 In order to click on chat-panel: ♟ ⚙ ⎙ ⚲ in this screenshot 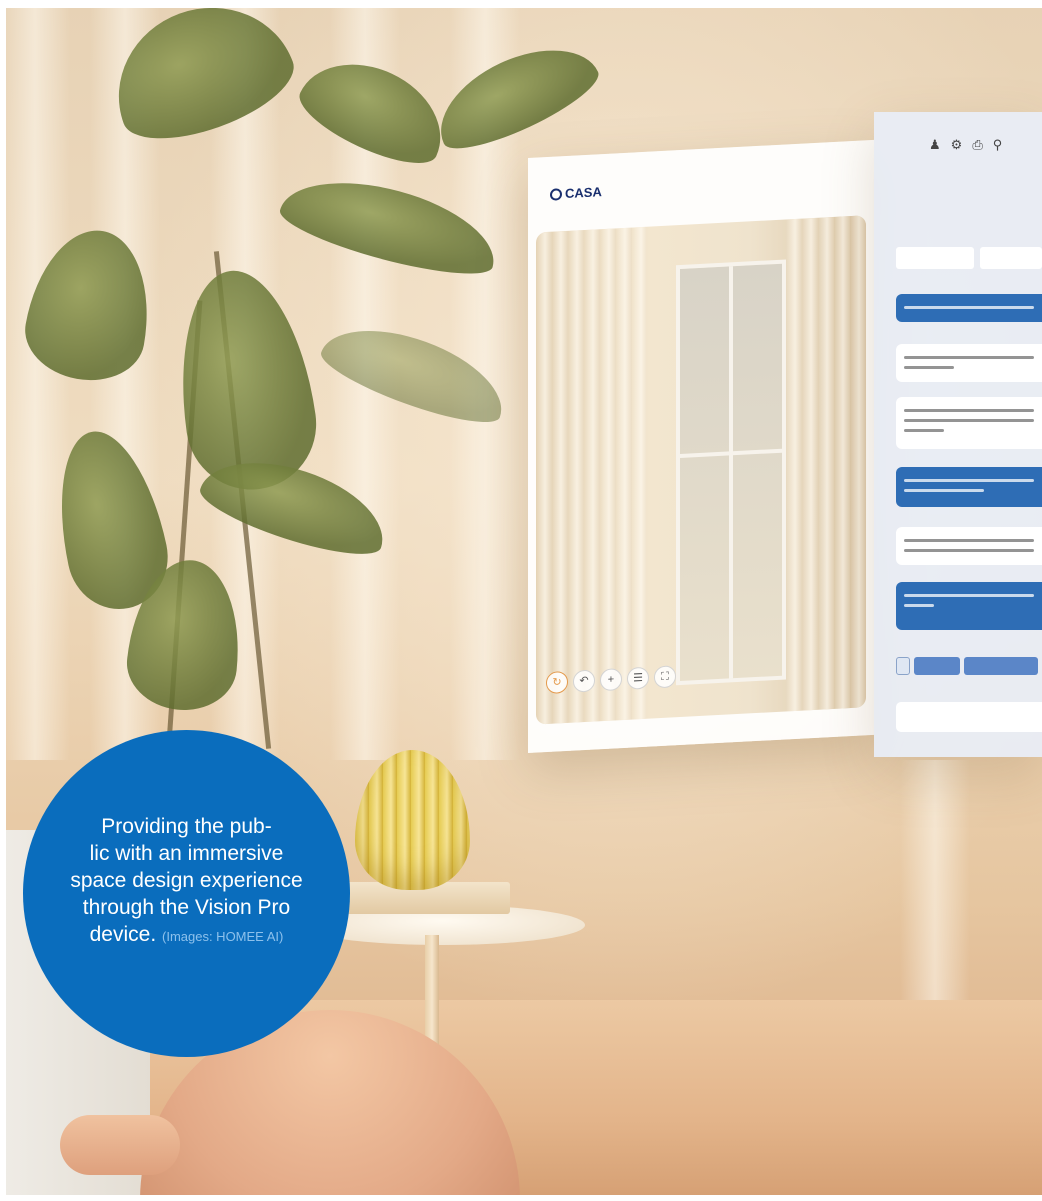, I will do `click(958, 434)`.